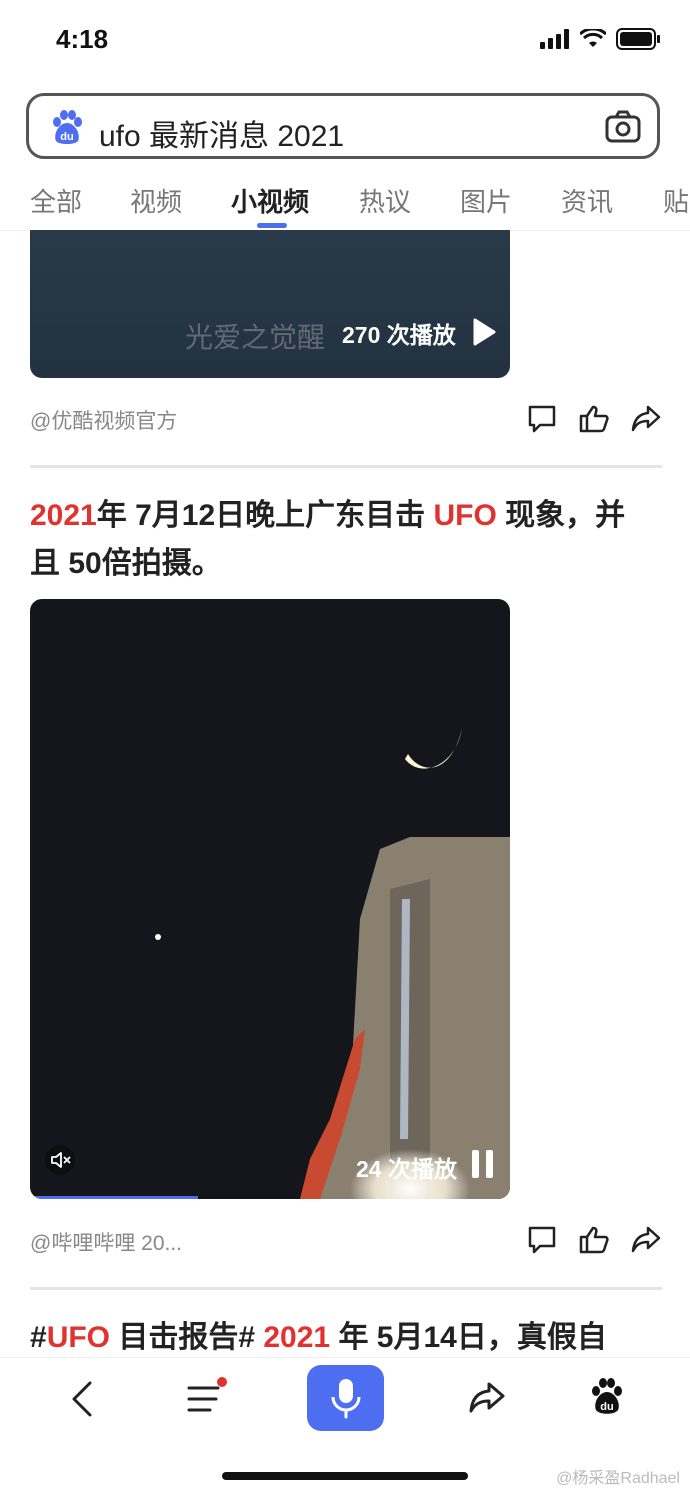 The image size is (690, 1494). What do you see at coordinates (103, 420) in the screenshot?
I see `video-source: @优酷视频官方` at bounding box center [103, 420].